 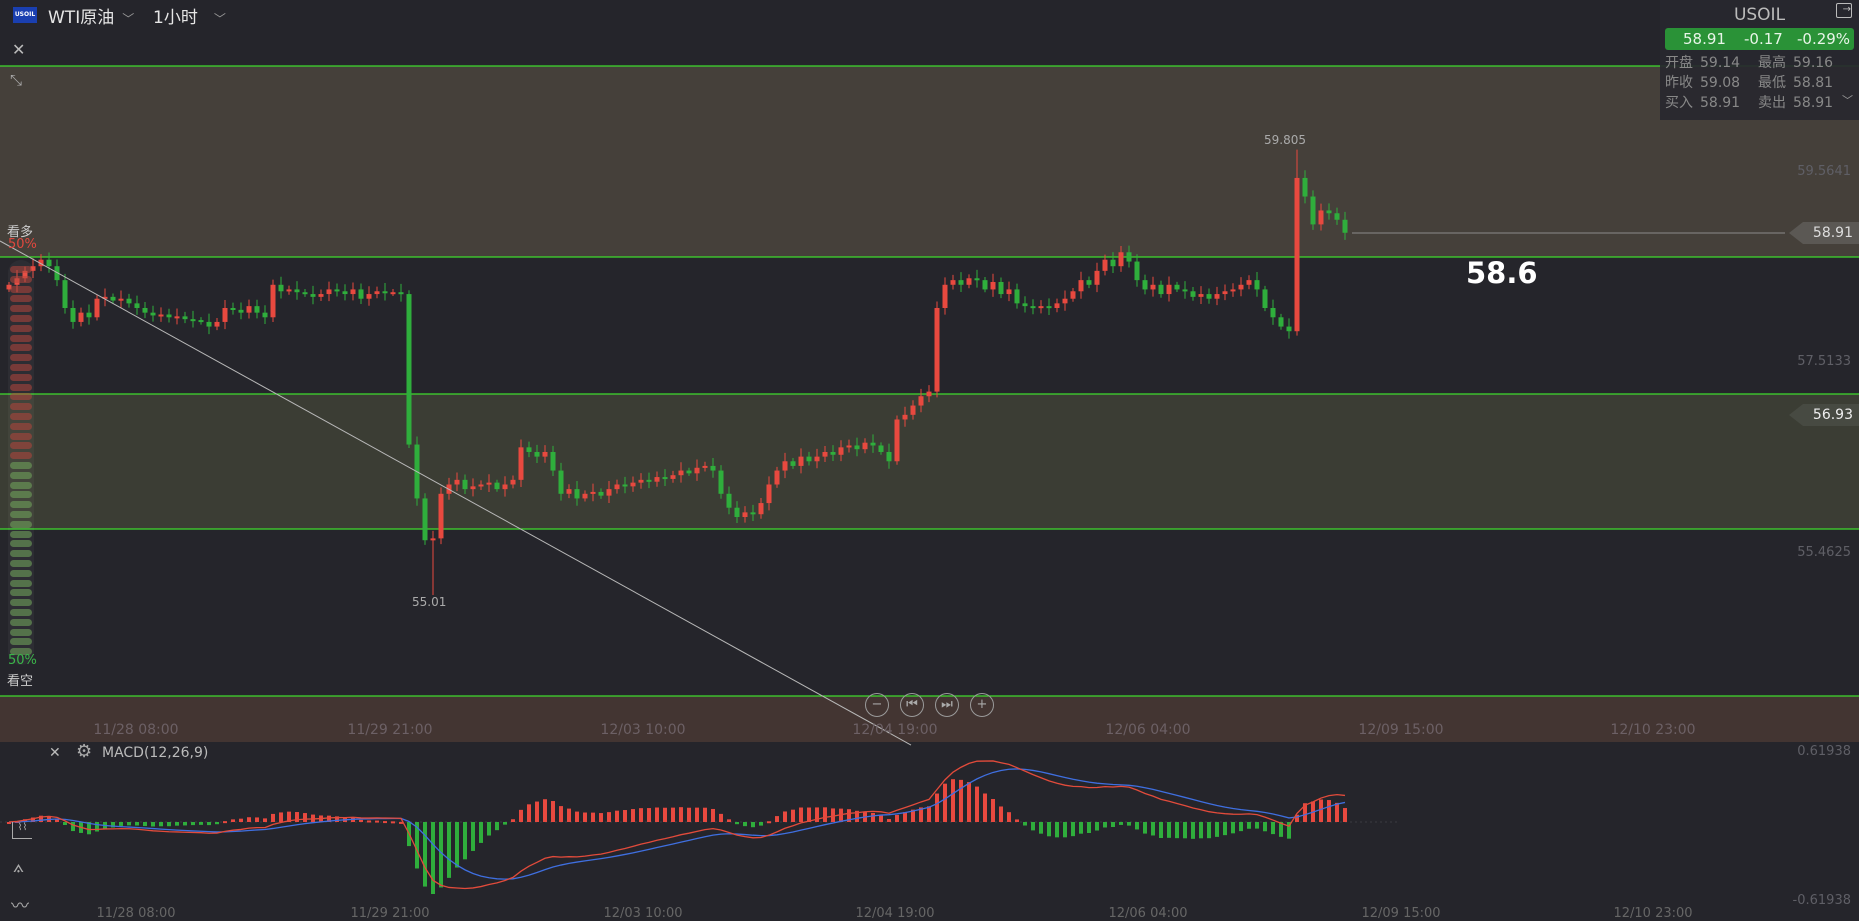 What do you see at coordinates (18, 866) in the screenshot?
I see `drawing-compass-icon: ⟑` at bounding box center [18, 866].